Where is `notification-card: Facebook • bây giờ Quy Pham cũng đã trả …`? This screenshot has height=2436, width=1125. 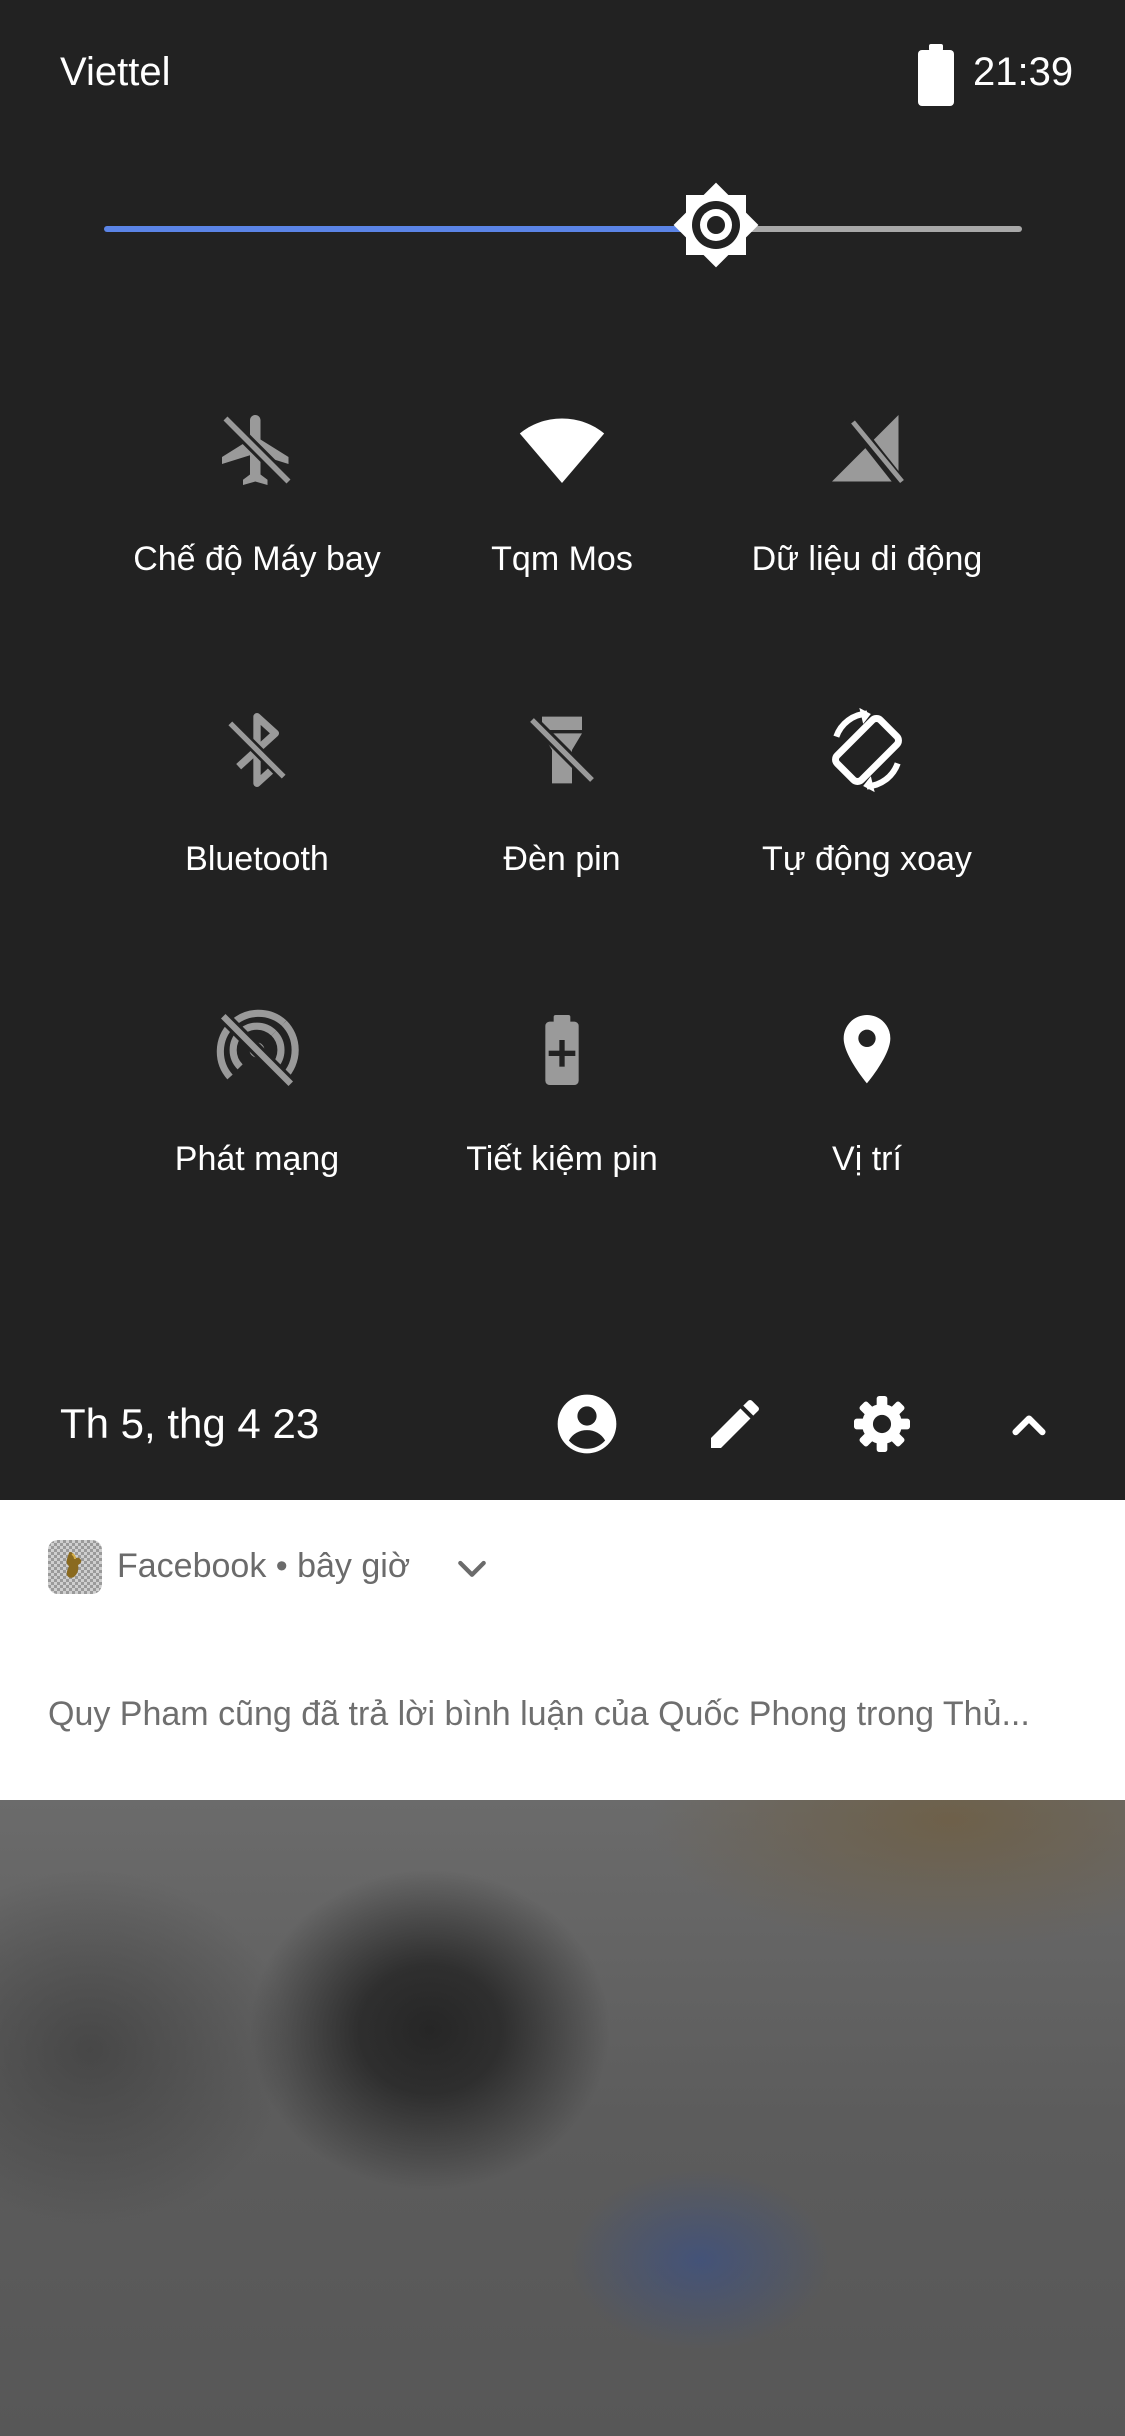 notification-card: Facebook • bây giờ Quy Pham cũng đã trả … is located at coordinates (562, 1650).